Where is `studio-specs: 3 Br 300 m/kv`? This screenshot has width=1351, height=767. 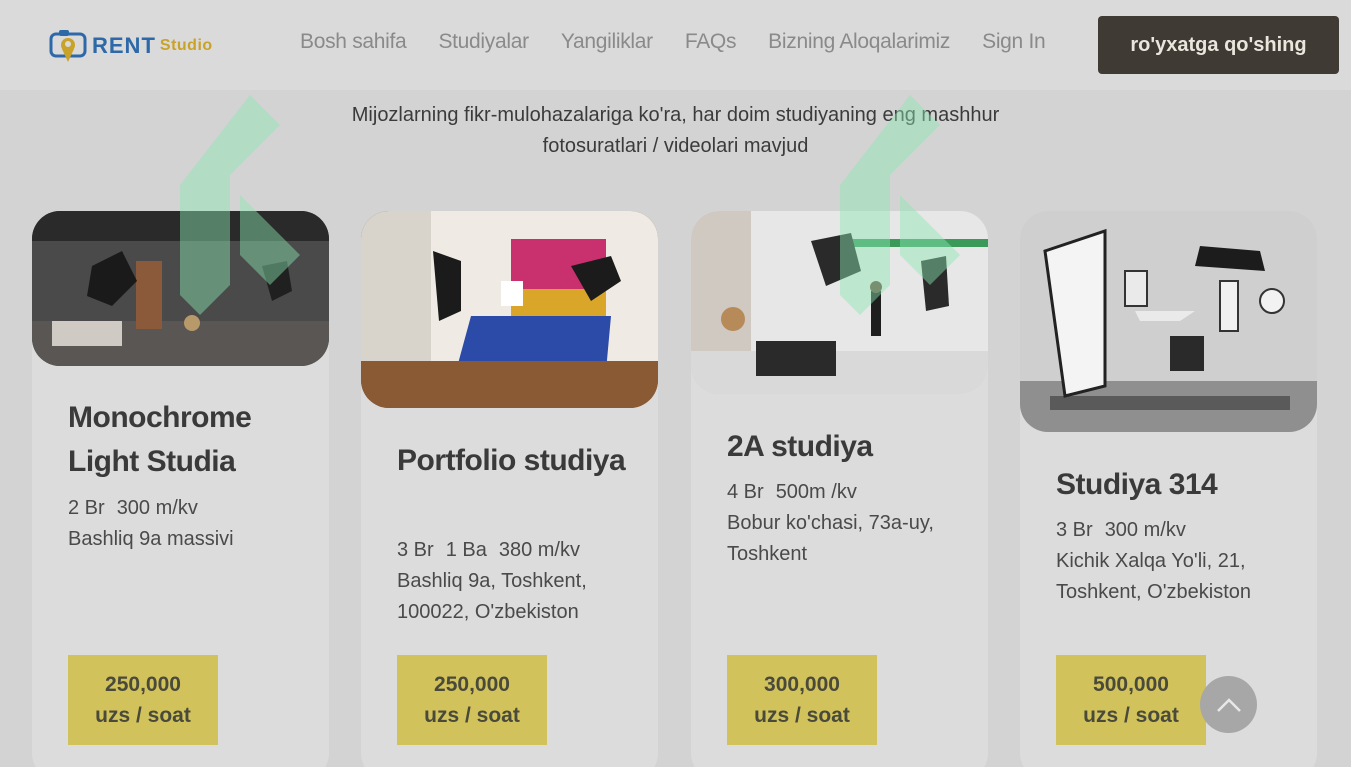
studio-specs: 3 Br 300 m/kv is located at coordinates (1181, 530).